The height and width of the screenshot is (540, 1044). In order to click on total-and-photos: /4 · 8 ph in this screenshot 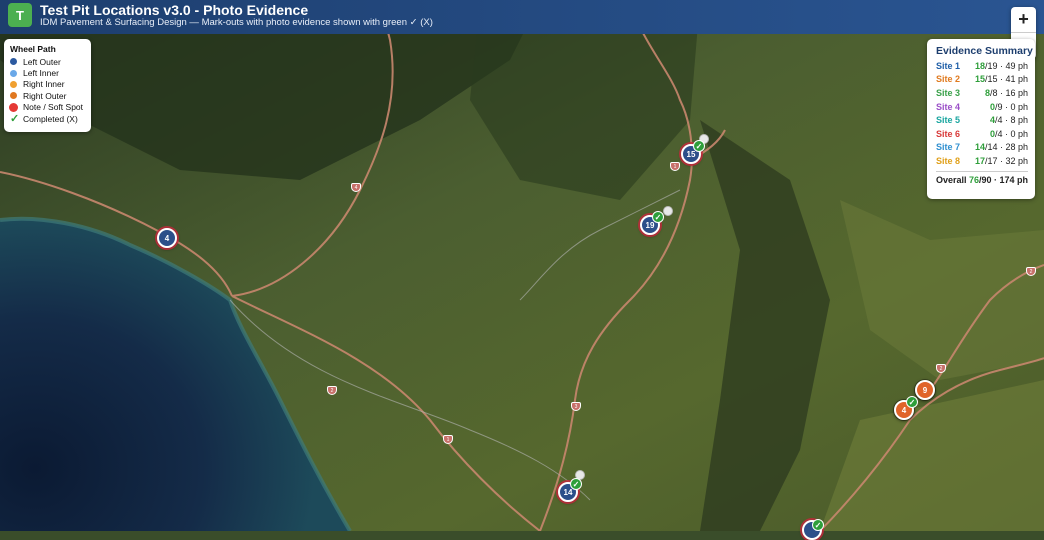, I will do `click(1011, 120)`.